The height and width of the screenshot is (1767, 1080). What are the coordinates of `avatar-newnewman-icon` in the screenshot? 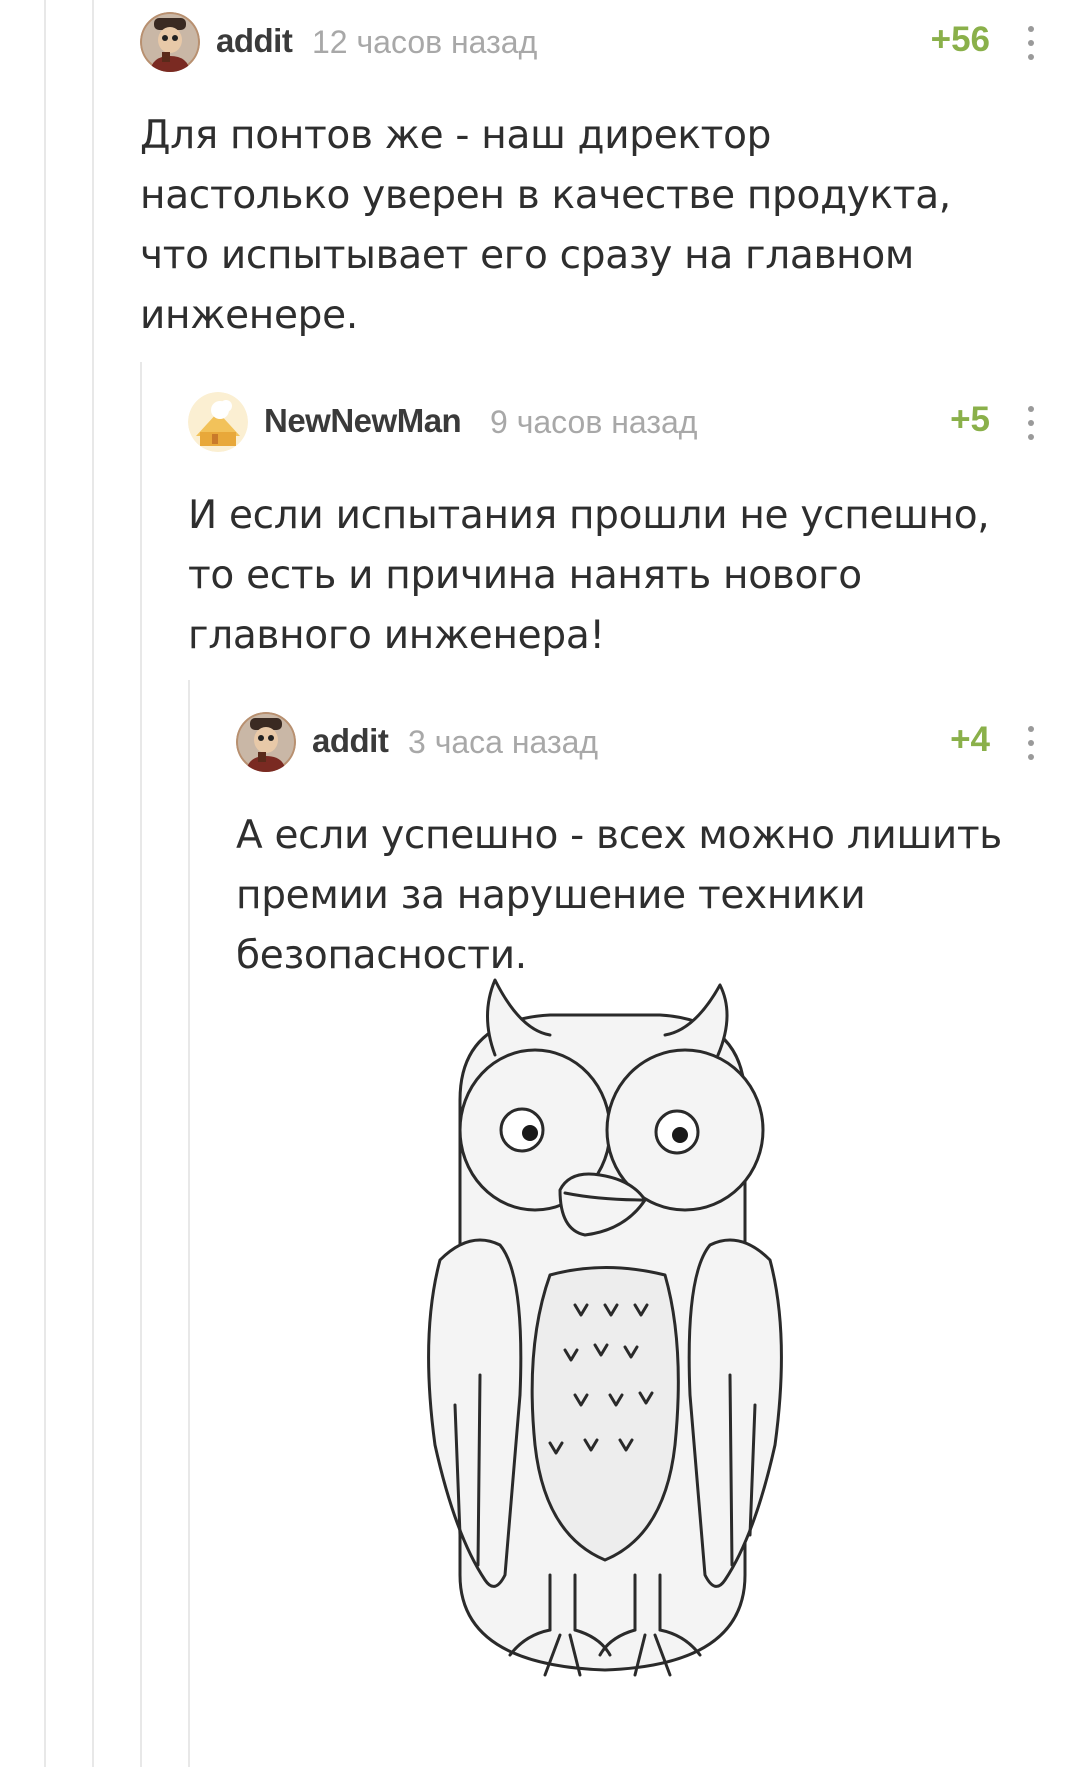 It's located at (218, 422).